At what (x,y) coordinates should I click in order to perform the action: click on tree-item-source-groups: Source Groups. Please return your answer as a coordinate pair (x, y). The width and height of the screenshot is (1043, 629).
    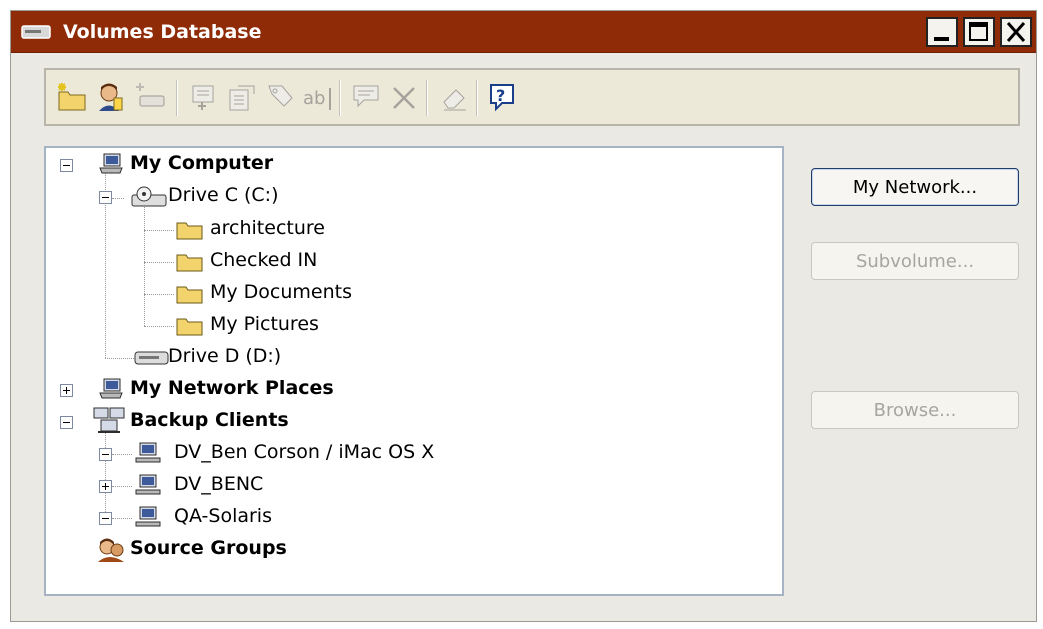
    Looking at the image, I should click on (208, 548).